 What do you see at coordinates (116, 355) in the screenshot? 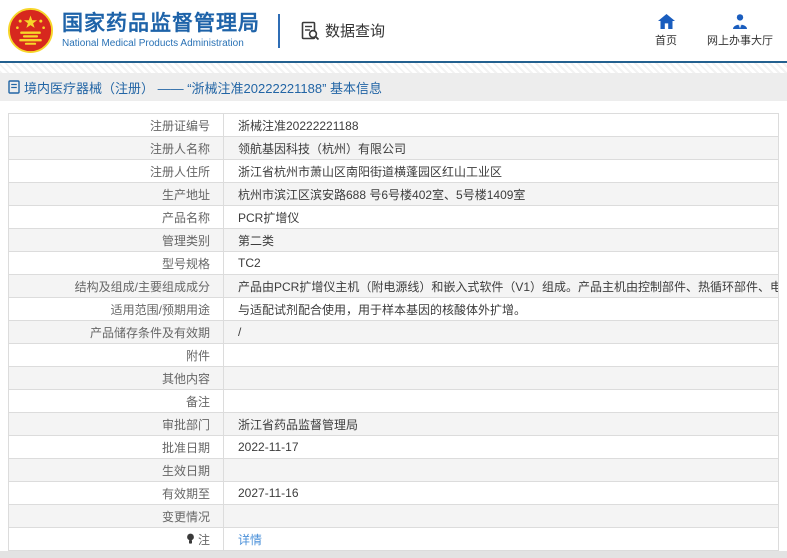
I see `row-label: 附件` at bounding box center [116, 355].